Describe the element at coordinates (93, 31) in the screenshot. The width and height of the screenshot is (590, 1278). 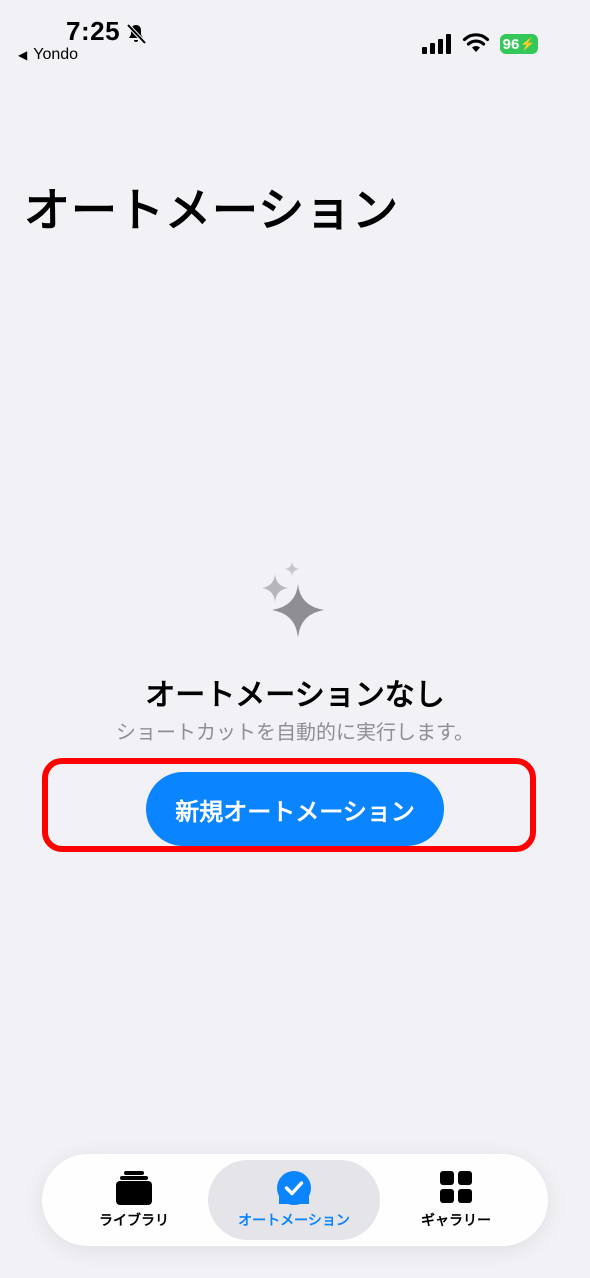
I see `status-time: 7:25` at that location.